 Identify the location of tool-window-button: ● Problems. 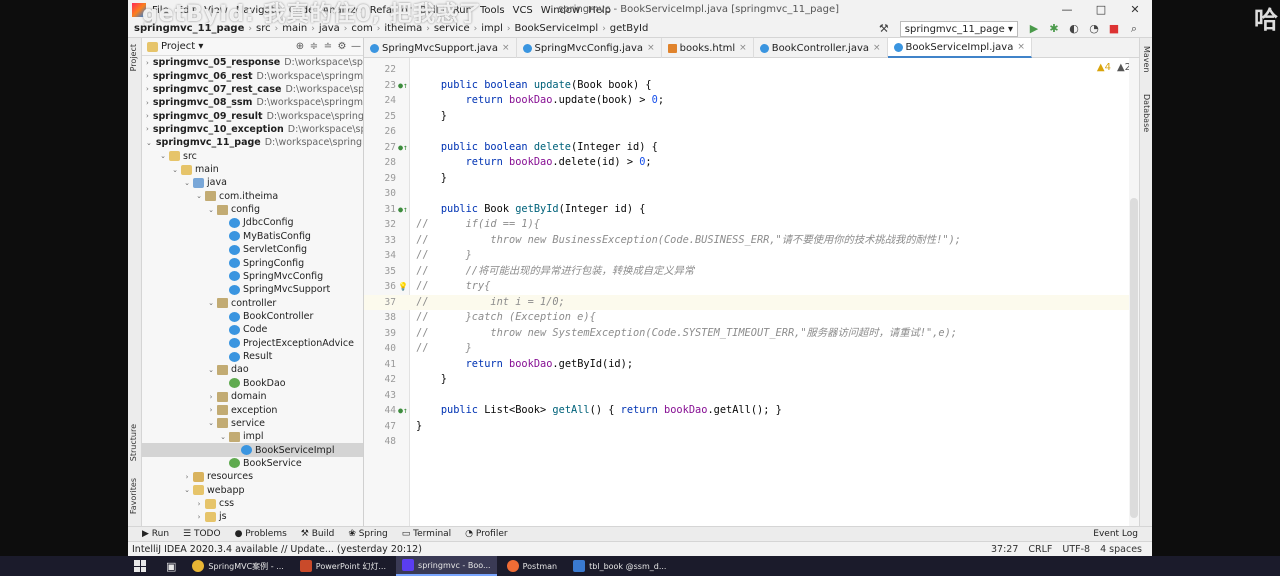
(261, 534).